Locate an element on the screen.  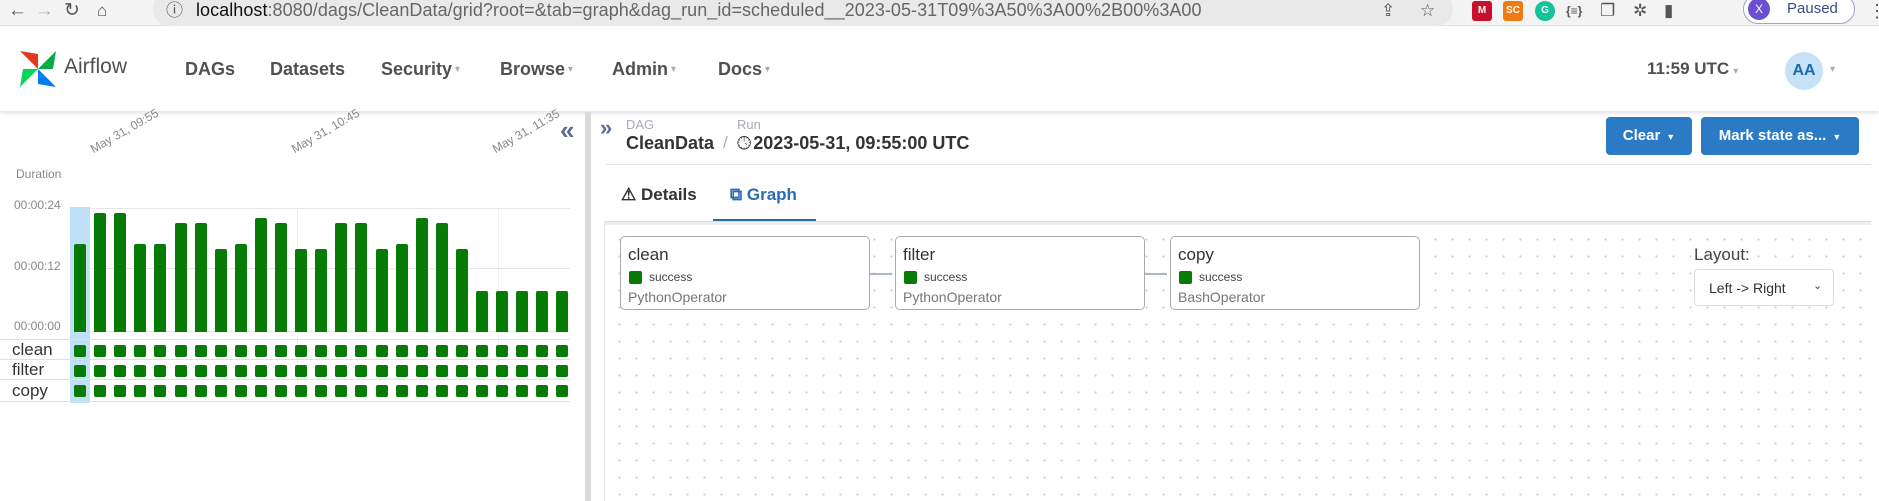
timezone-clock: 11:59 UTC ▾ is located at coordinates (1692, 70).